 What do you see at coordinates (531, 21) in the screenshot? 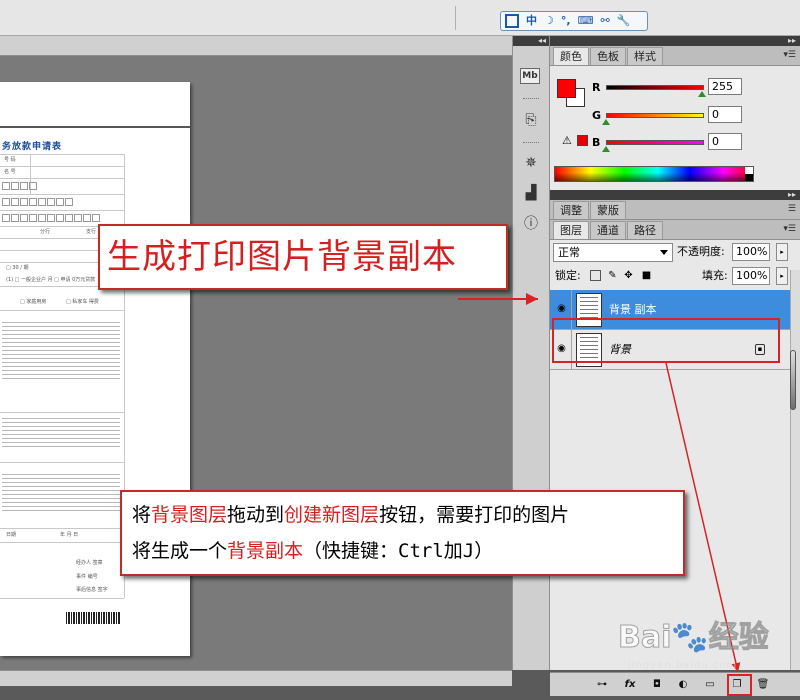
I see `ime-mode: 中` at bounding box center [531, 21].